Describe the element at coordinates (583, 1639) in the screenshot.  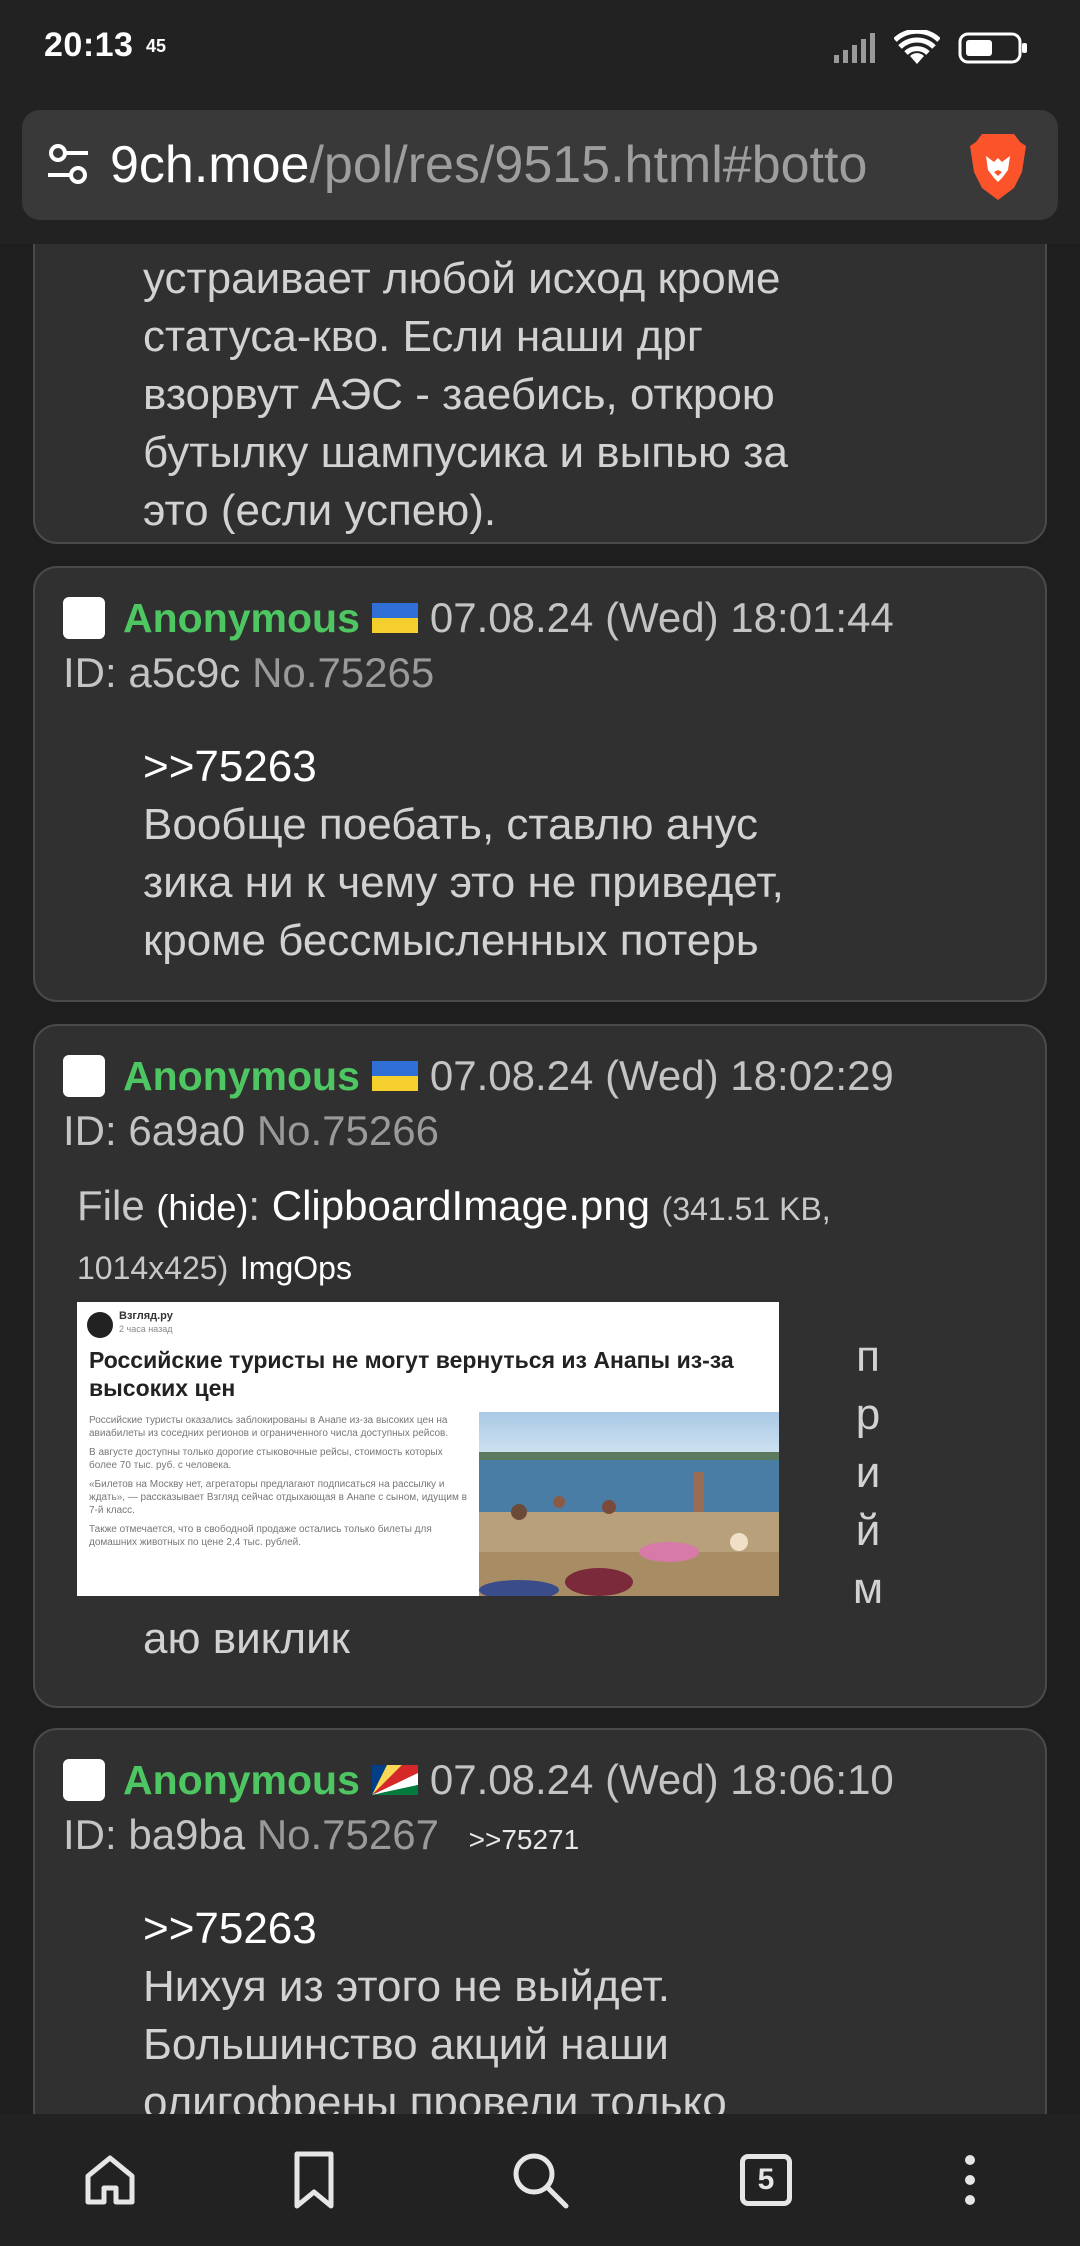
I see `post-body: аю виклик` at that location.